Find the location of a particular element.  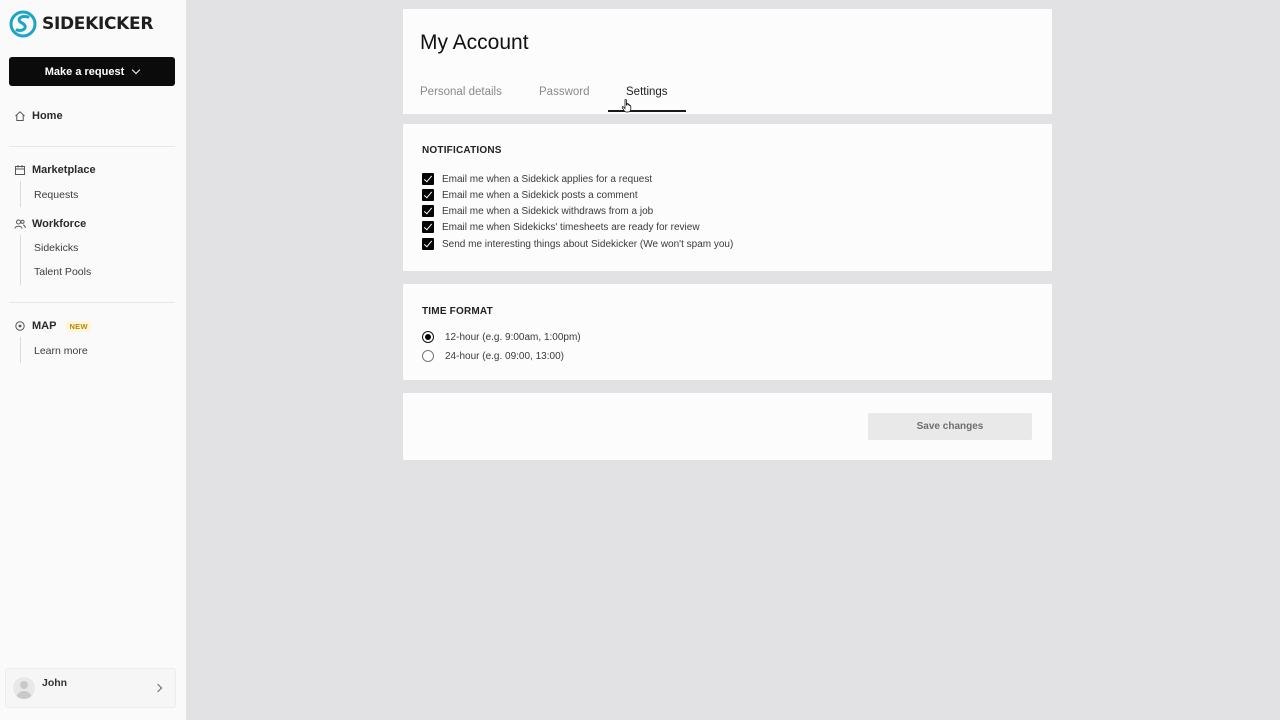

time-format-title: TIME FORMAT is located at coordinates (457, 311).